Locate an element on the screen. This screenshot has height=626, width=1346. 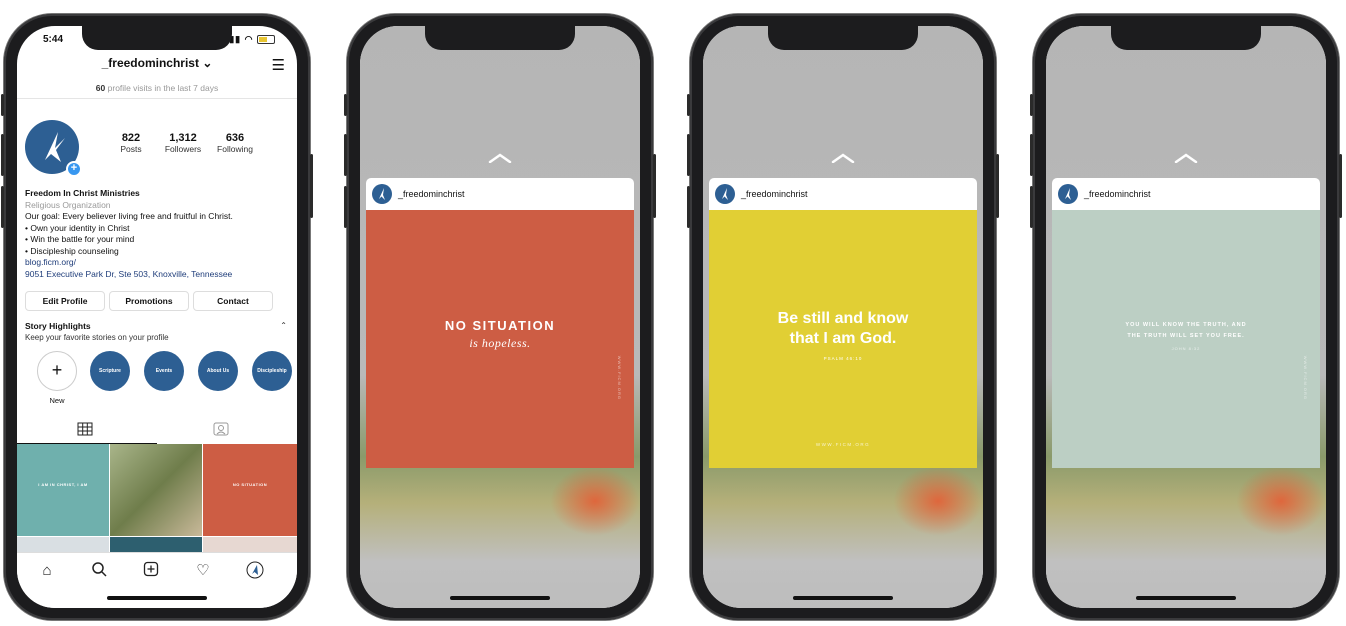
profile-buttons: Edit Profile Promotions Contact is located at coordinates (157, 301).